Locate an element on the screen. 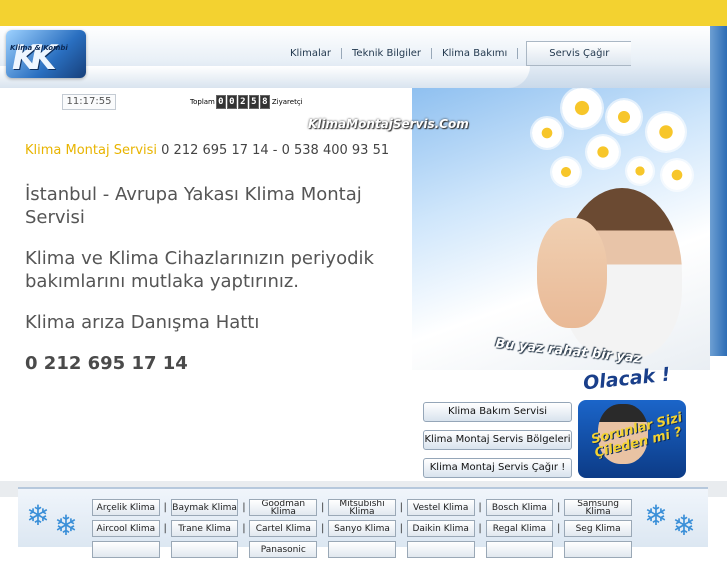 The image size is (727, 561). brand-link: Sanyo Klima is located at coordinates (362, 528).